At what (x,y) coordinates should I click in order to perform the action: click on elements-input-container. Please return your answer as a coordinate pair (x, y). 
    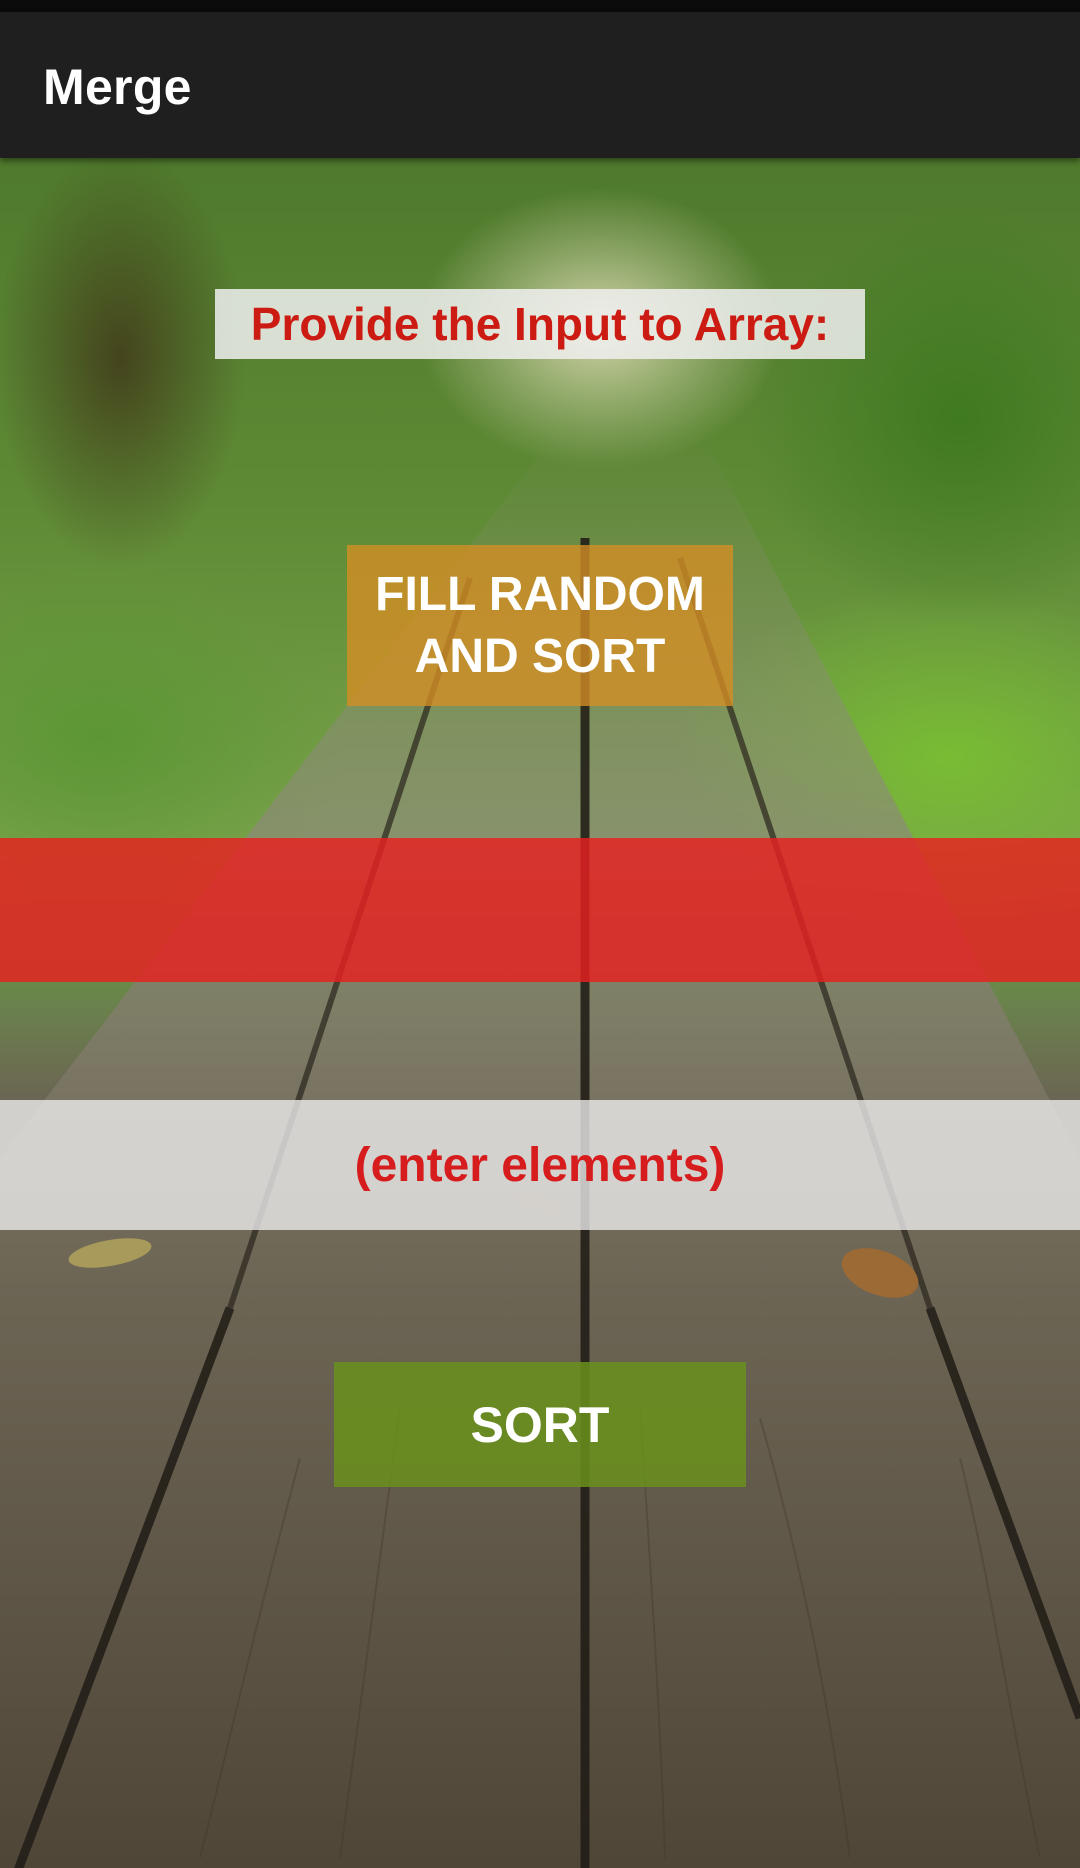
    Looking at the image, I should click on (540, 1165).